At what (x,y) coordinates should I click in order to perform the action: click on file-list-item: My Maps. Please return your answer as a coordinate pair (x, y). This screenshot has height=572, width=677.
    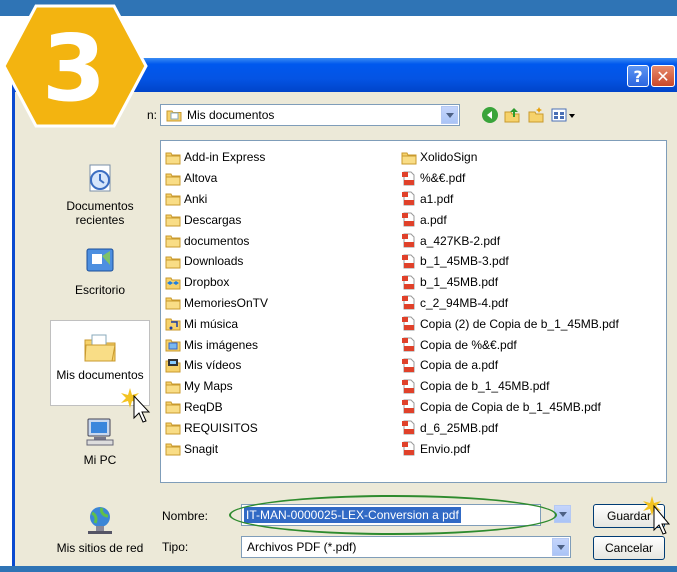
    Looking at the image, I should click on (280, 386).